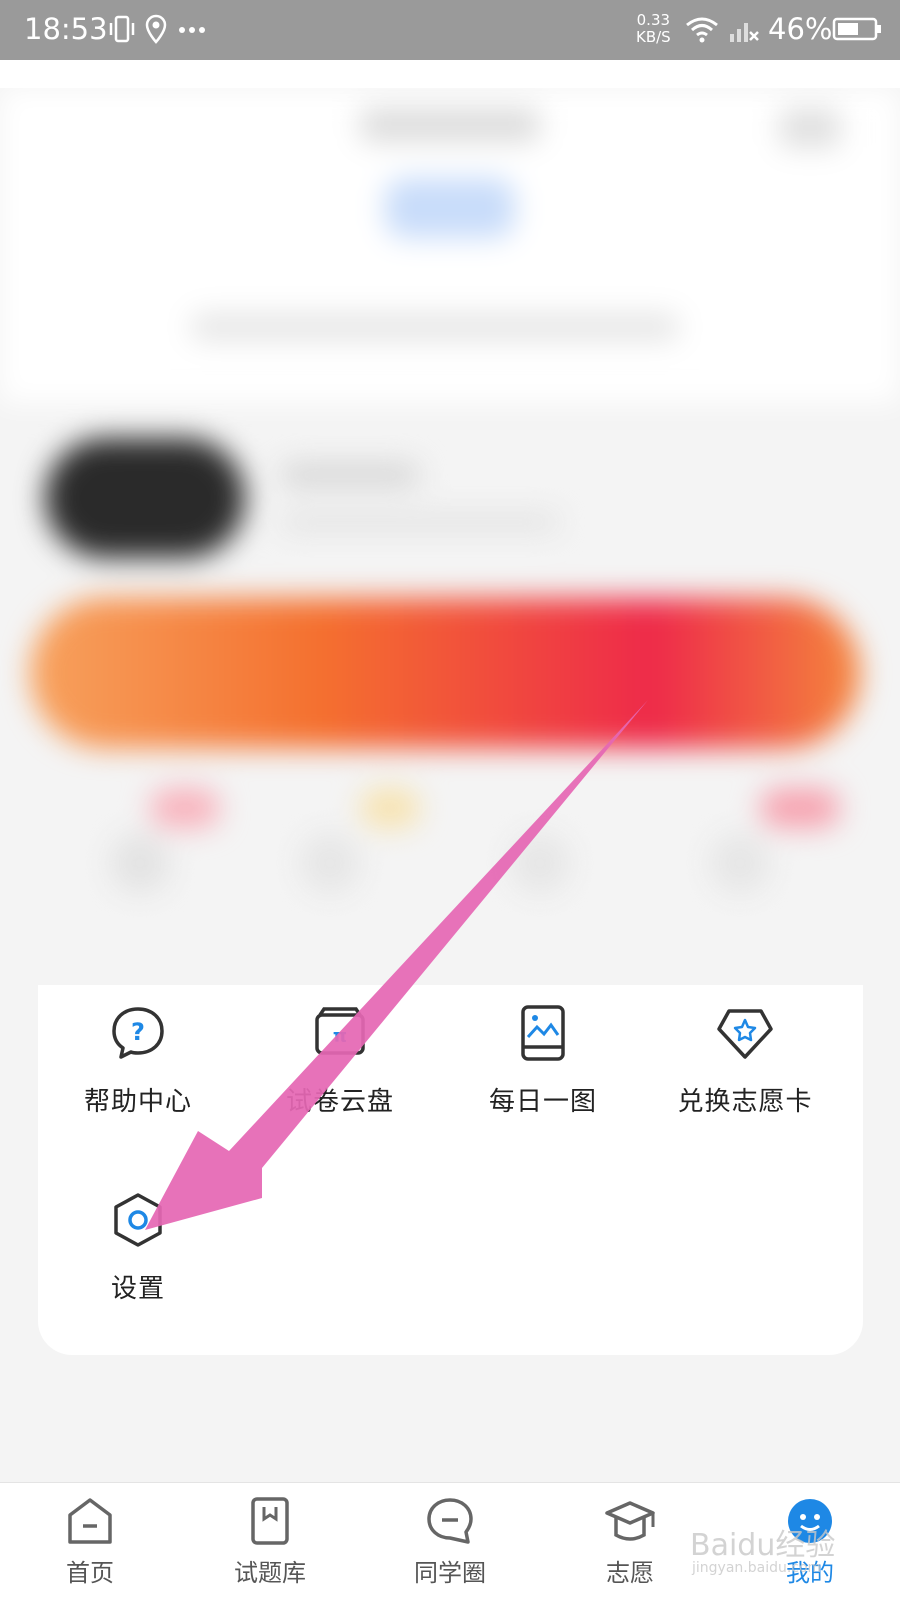  What do you see at coordinates (340, 1060) in the screenshot?
I see `menu-item-exam-cloud: π 试卷云盘` at bounding box center [340, 1060].